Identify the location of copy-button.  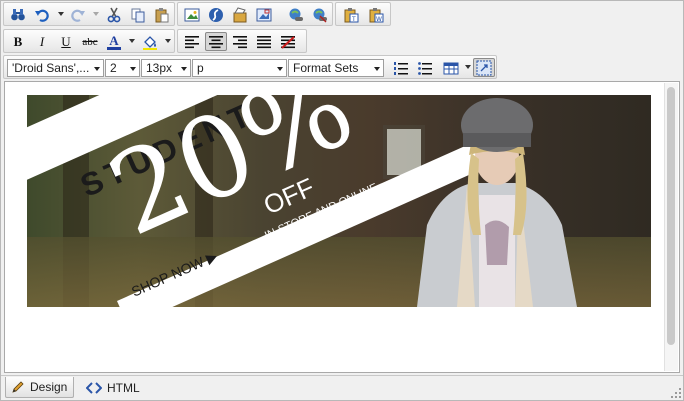
(138, 14).